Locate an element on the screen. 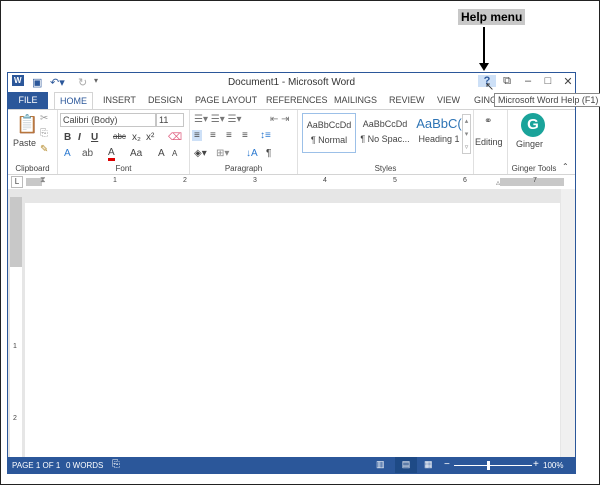  word-count: 0 WORDS is located at coordinates (84, 465).